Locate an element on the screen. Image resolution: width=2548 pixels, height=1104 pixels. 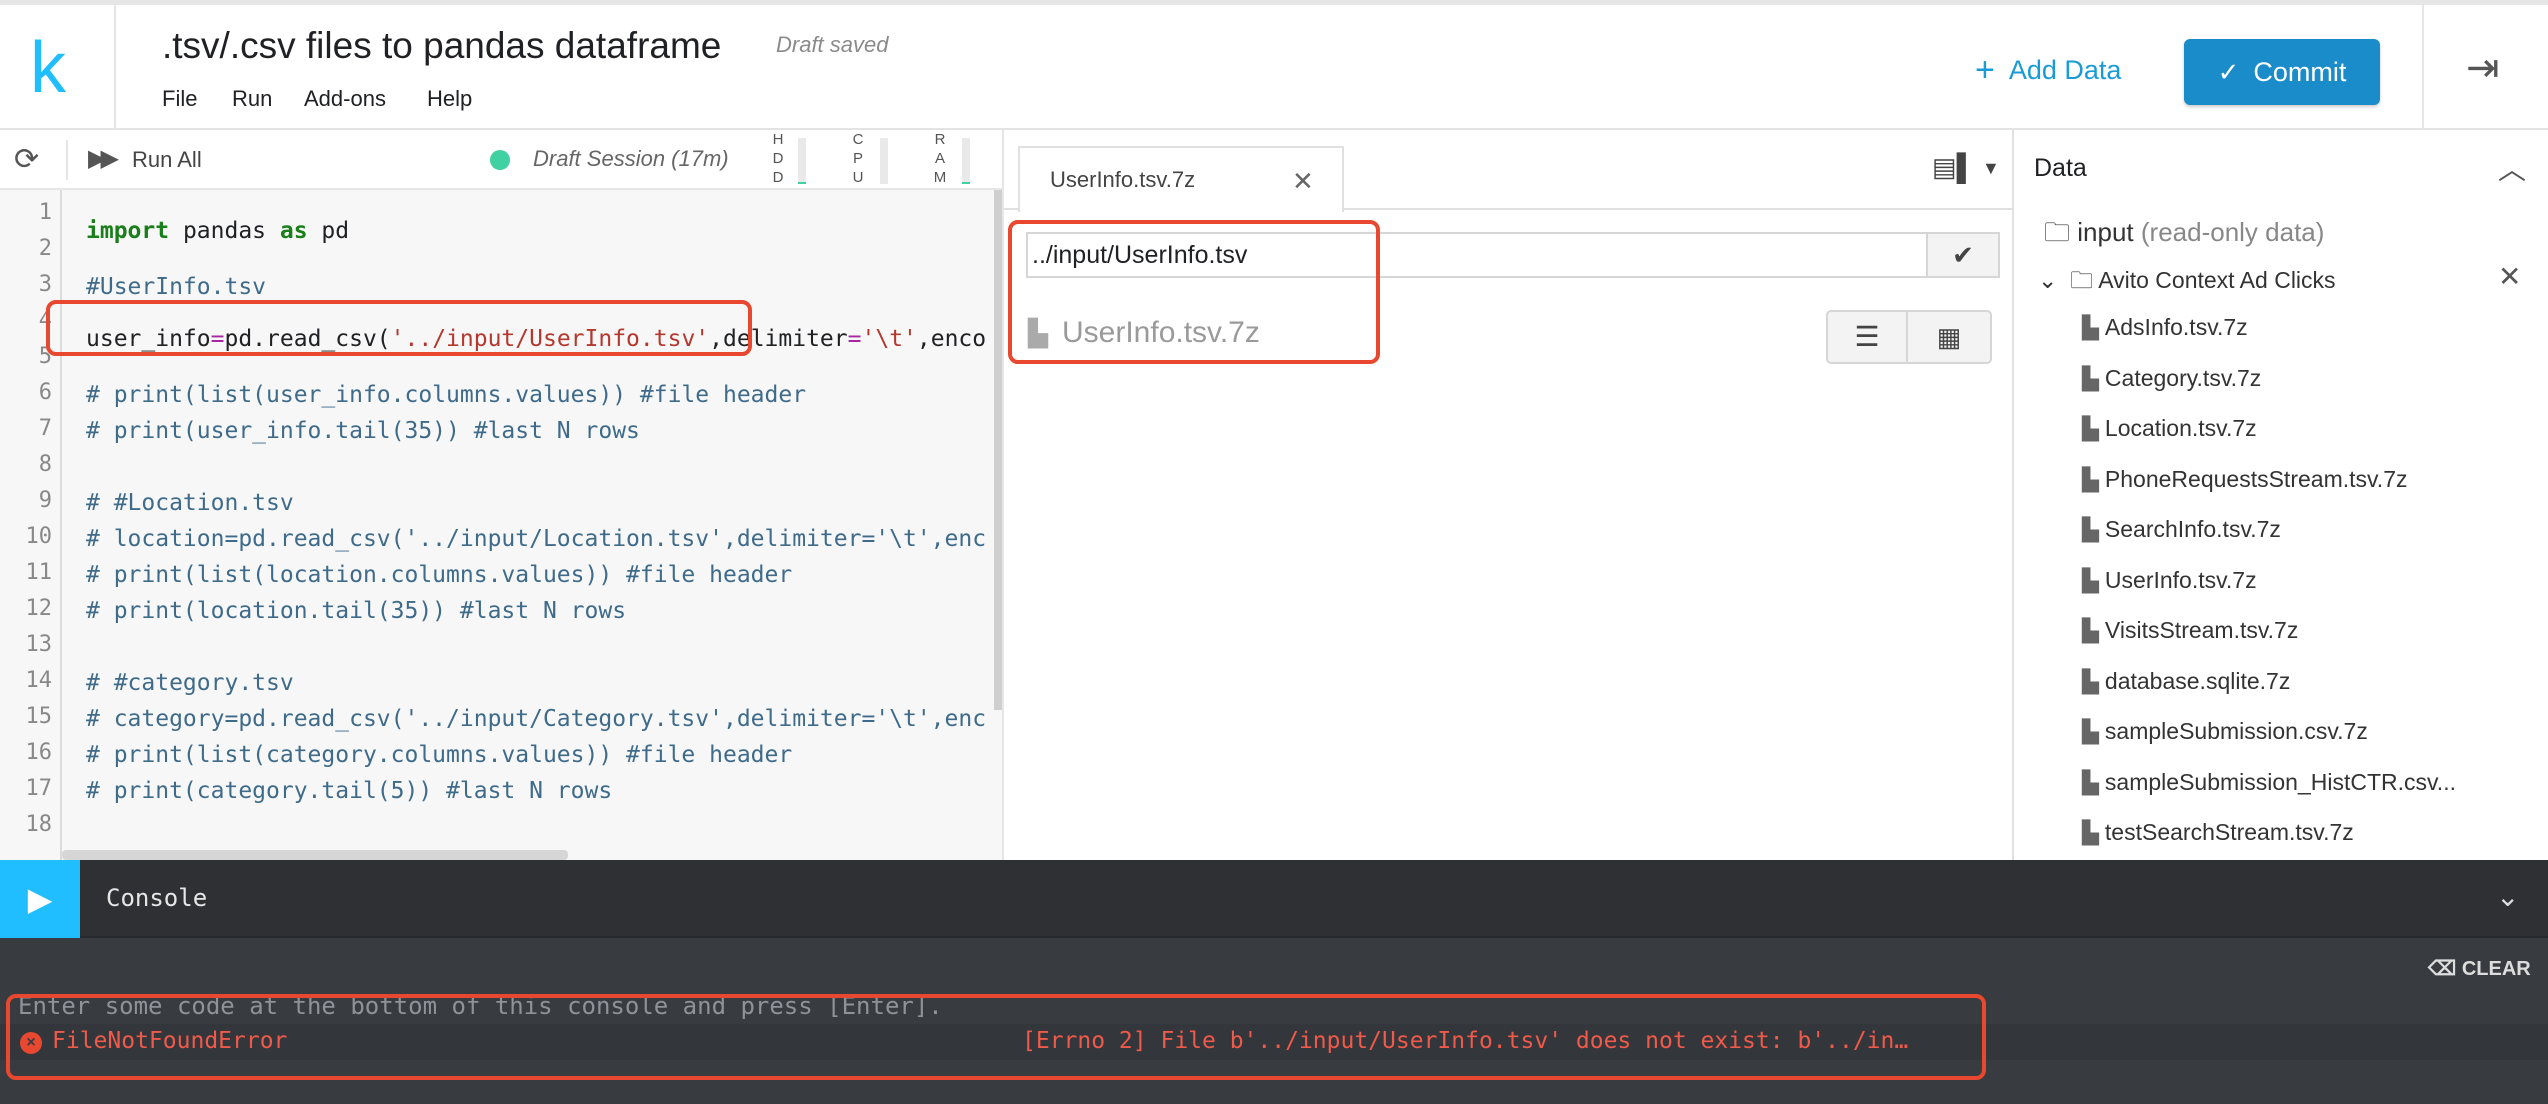
kaggle-logo: k is located at coordinates (48, 68).